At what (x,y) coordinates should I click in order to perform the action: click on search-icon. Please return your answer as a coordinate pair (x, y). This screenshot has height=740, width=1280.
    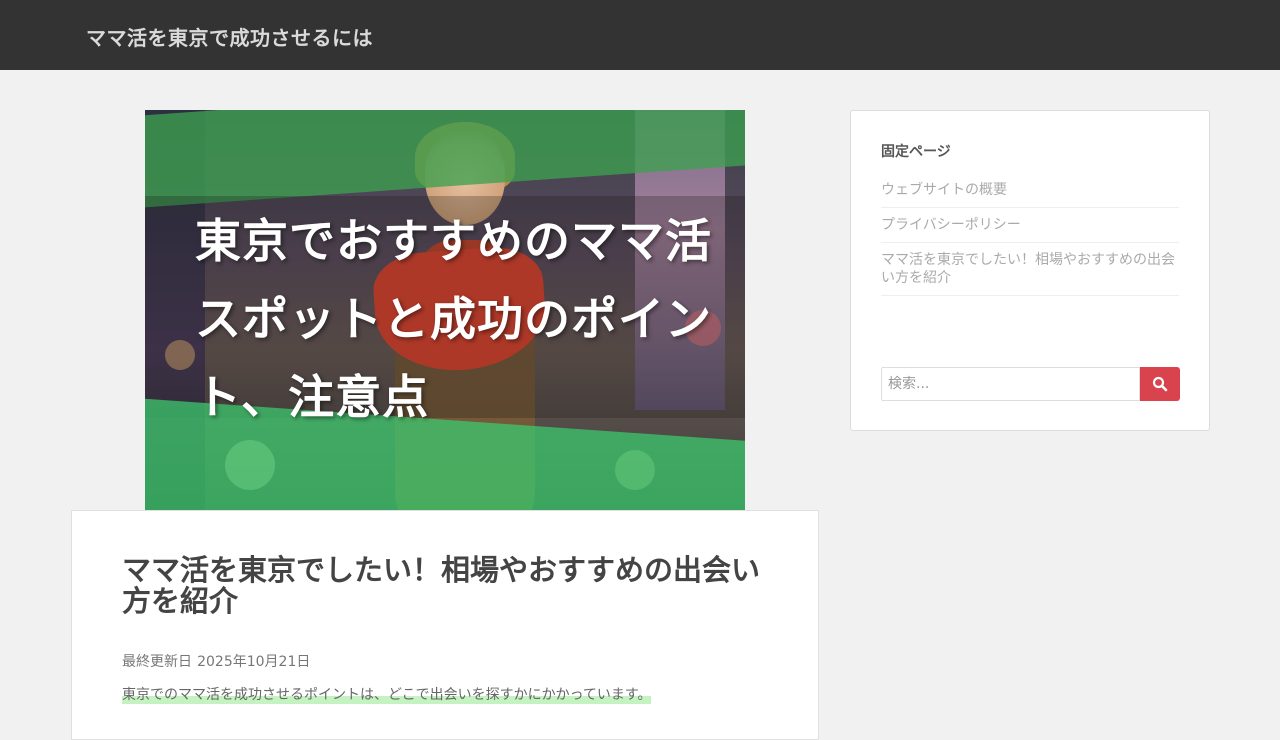
    Looking at the image, I should click on (1160, 384).